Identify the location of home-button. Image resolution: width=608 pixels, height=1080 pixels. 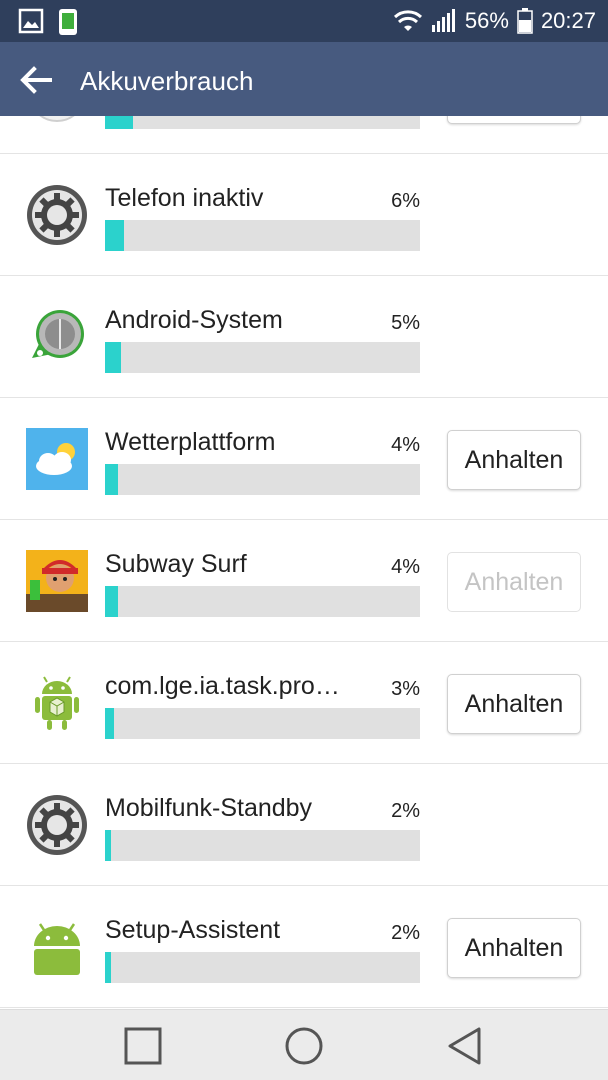
(304, 1046).